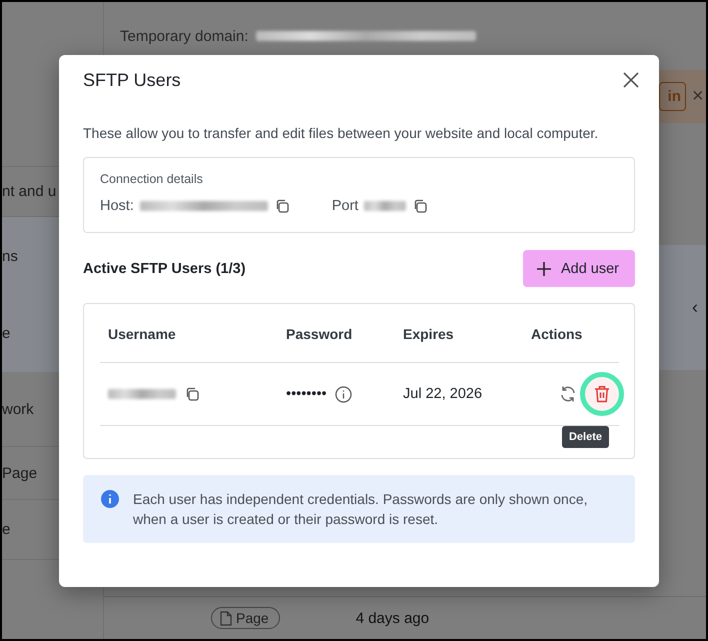 The image size is (708, 641). What do you see at coordinates (18, 409) in the screenshot?
I see `sidebar-item: work` at bounding box center [18, 409].